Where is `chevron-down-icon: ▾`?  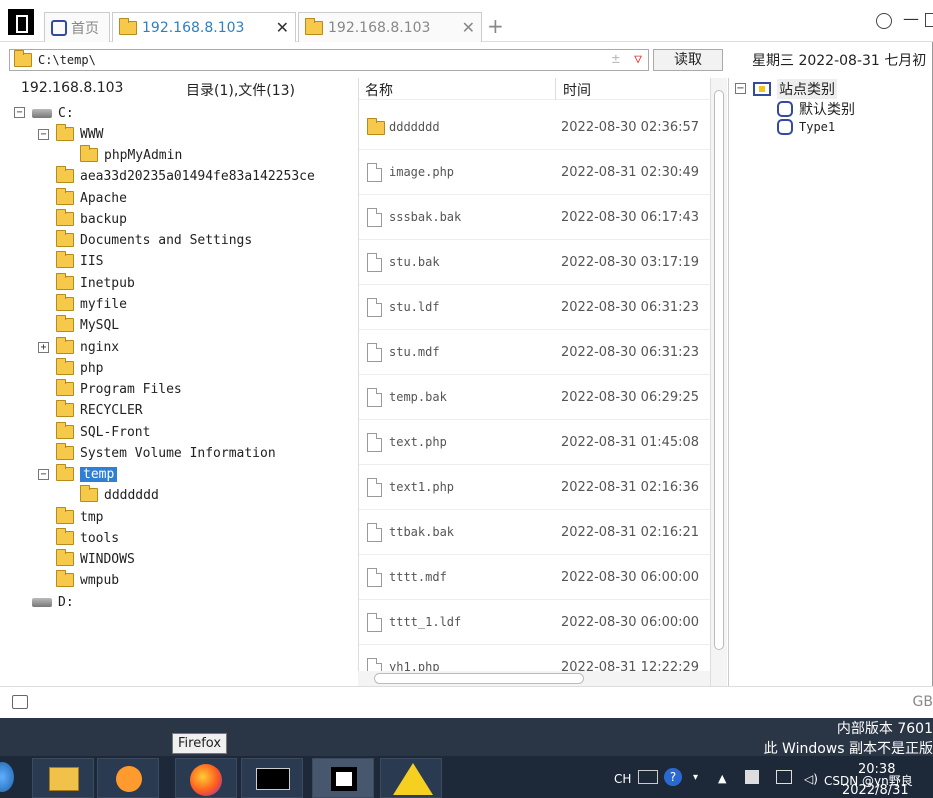
chevron-down-icon: ▾ is located at coordinates (695, 777).